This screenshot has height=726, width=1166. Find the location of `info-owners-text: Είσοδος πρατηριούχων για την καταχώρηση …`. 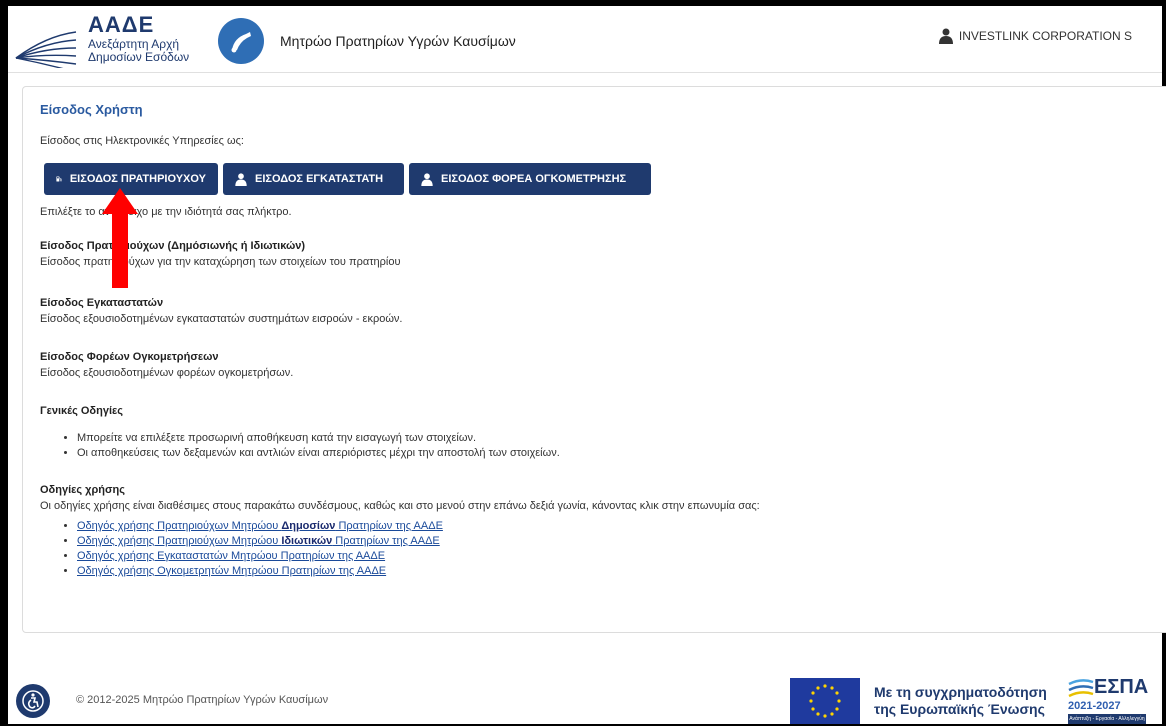

info-owners-text: Είσοδος πρατηριούχων για την καταχώρηση … is located at coordinates (220, 262).